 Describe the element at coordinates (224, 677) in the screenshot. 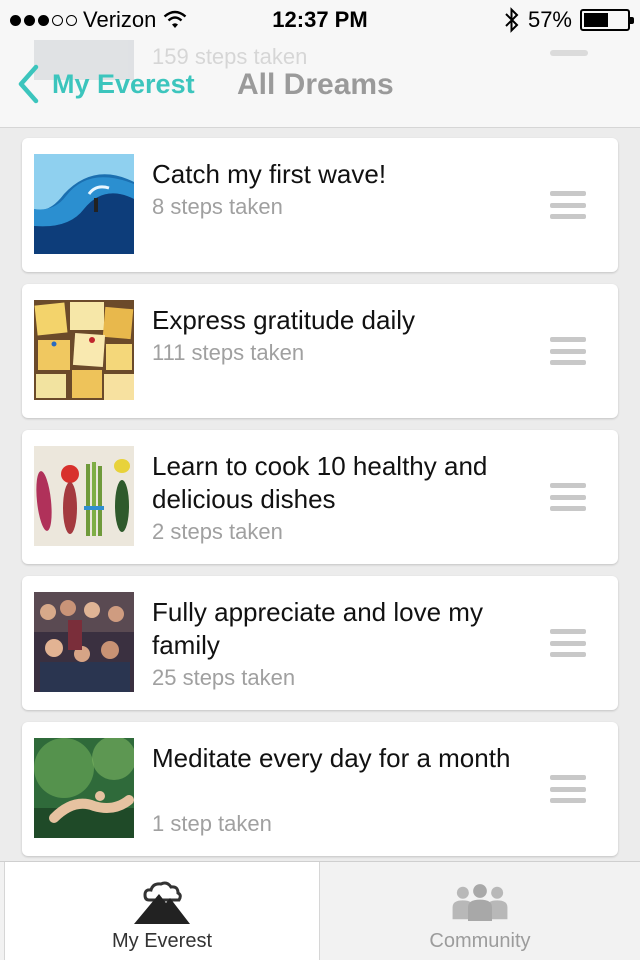

I see `dream-steps: 25 steps taken` at that location.